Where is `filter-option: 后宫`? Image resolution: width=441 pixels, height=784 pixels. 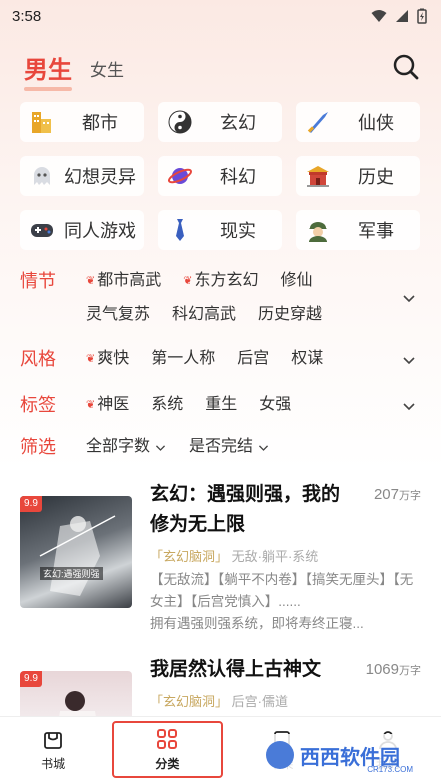
filter-option: 后宫 is located at coordinates (253, 359).